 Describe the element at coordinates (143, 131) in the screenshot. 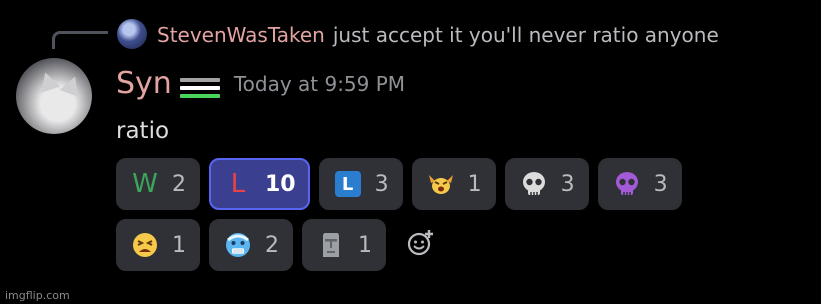

I see `message-content: ratio` at that location.